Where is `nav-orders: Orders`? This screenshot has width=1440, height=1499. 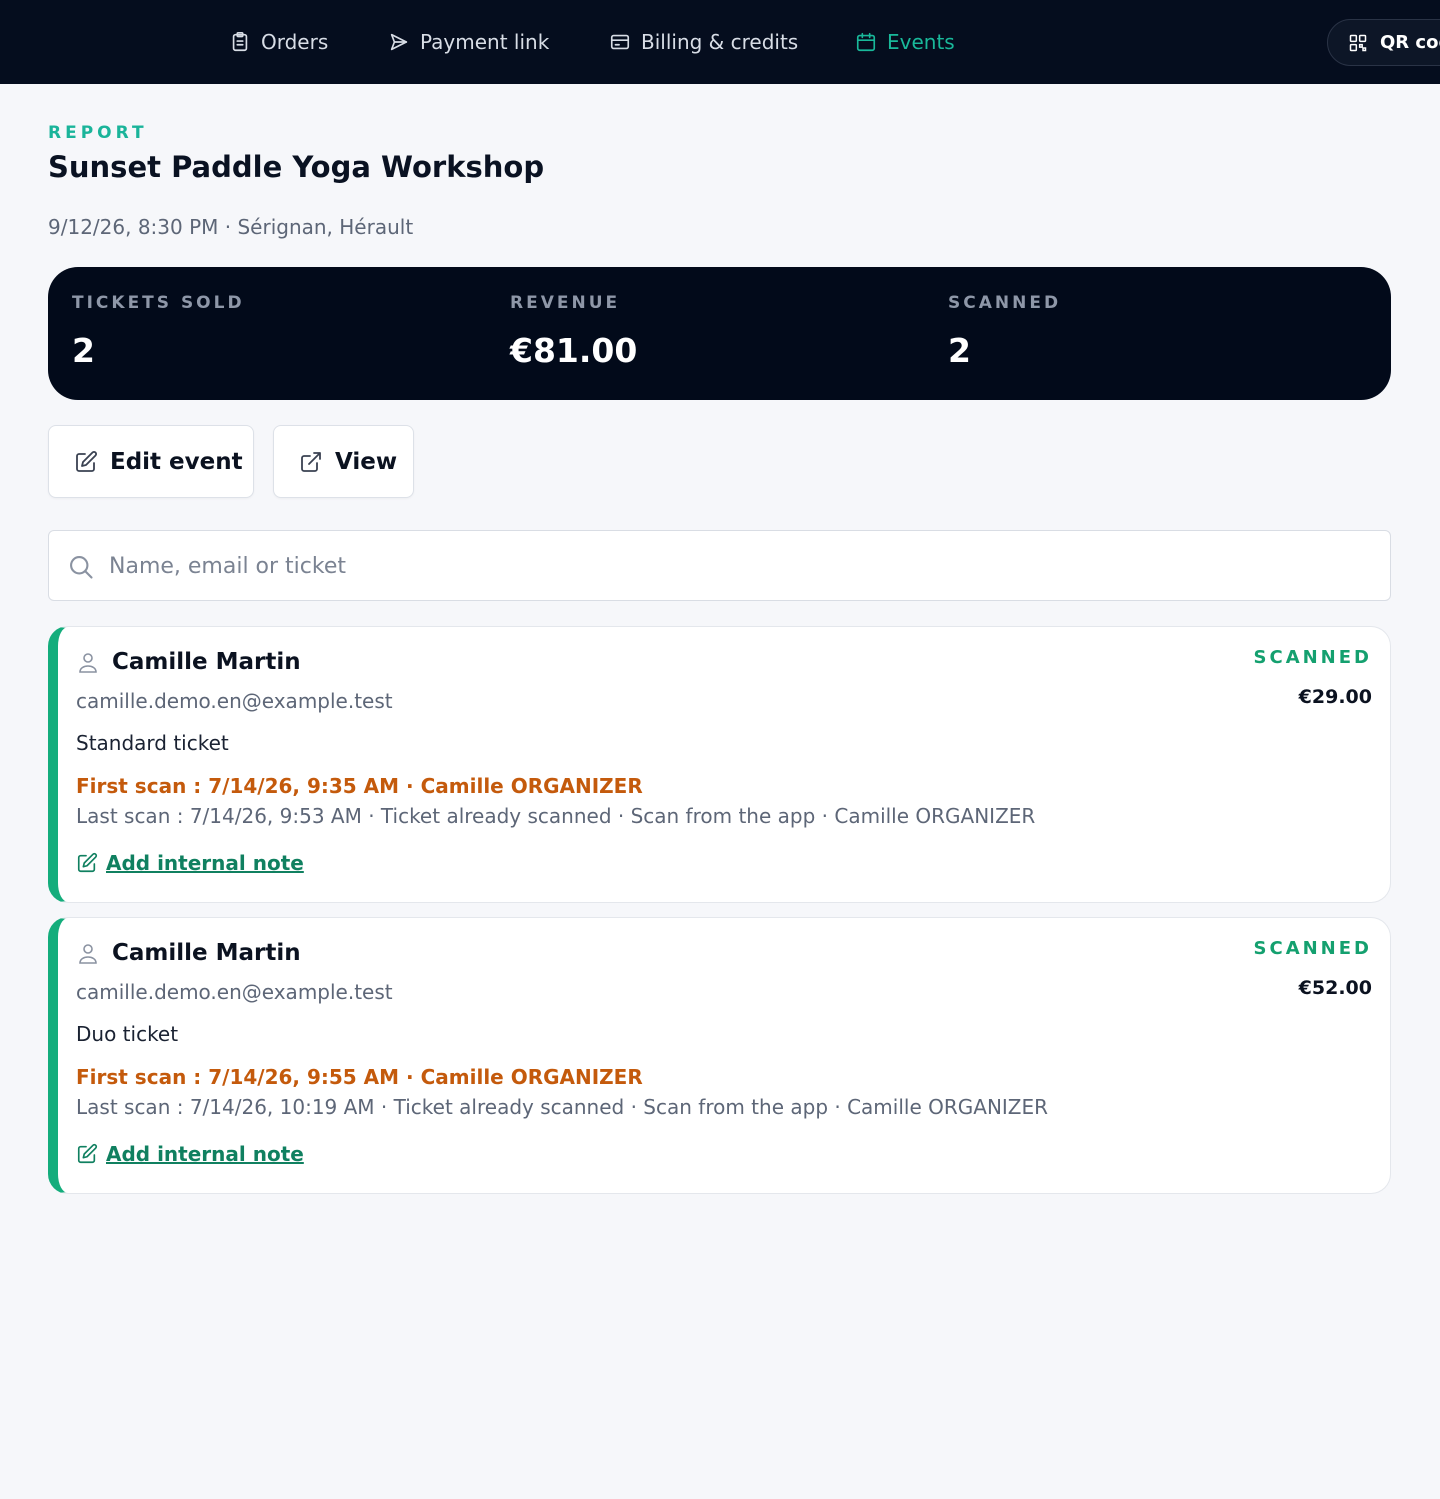
nav-orders: Orders is located at coordinates (278, 42).